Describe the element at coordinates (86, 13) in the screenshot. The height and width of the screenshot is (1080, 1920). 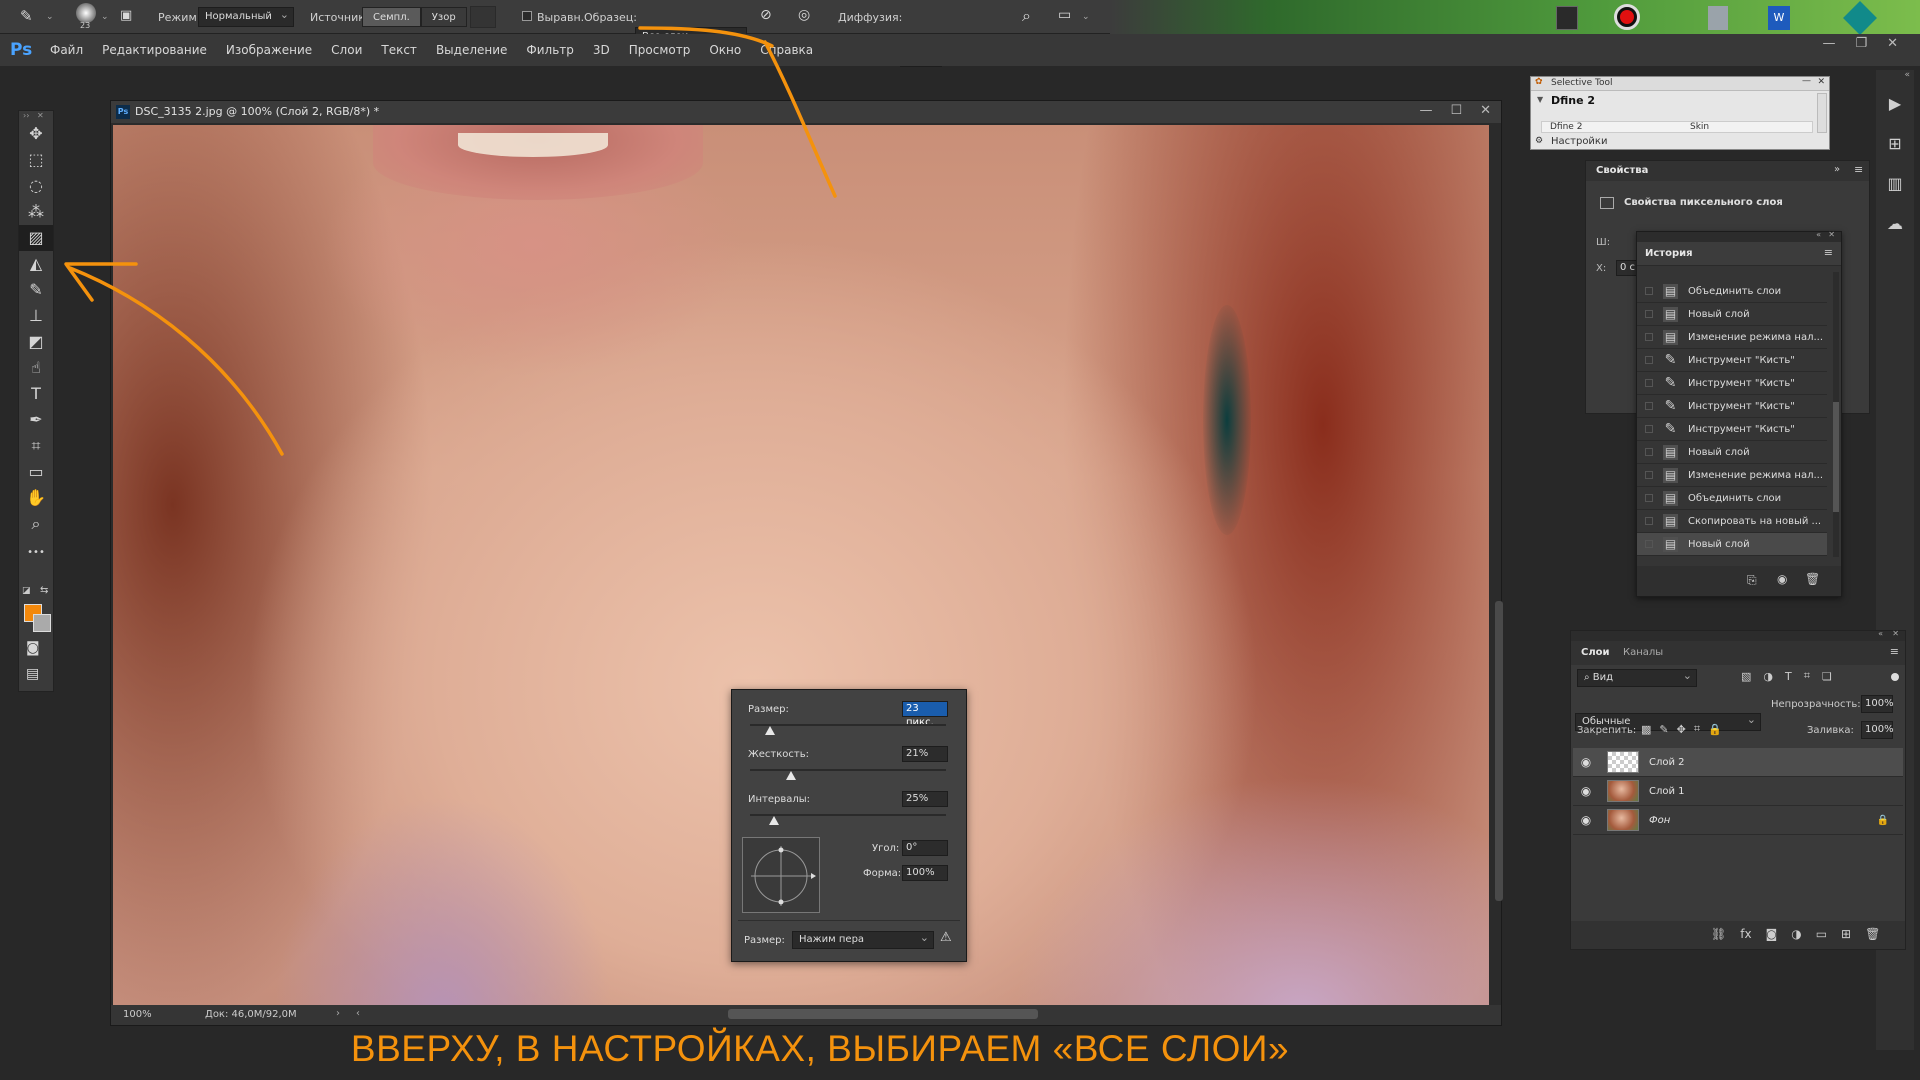
I see `brush-tip-preview` at that location.